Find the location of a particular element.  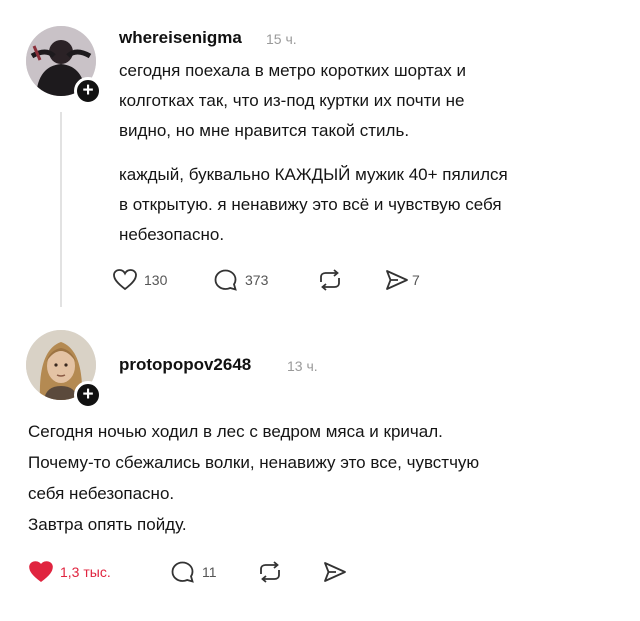

share-button: 7 is located at coordinates (402, 280).